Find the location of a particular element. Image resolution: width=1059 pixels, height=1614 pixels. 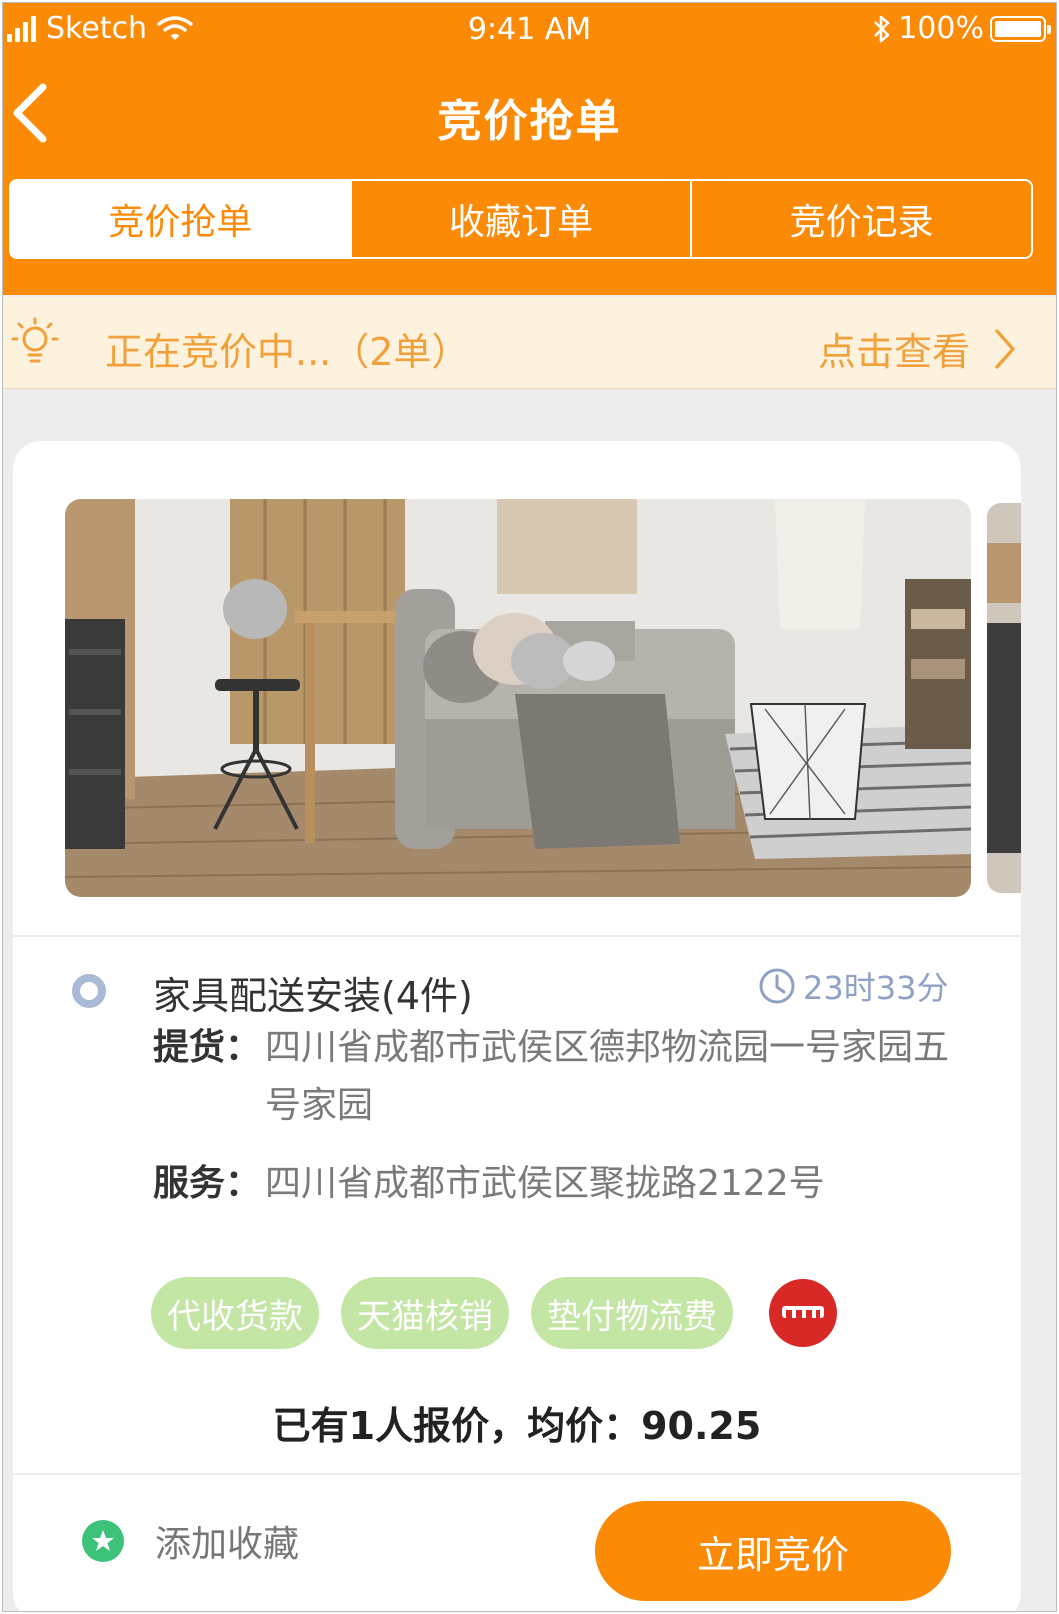

order-title: 家具配送安装(4件) is located at coordinates (313, 996).